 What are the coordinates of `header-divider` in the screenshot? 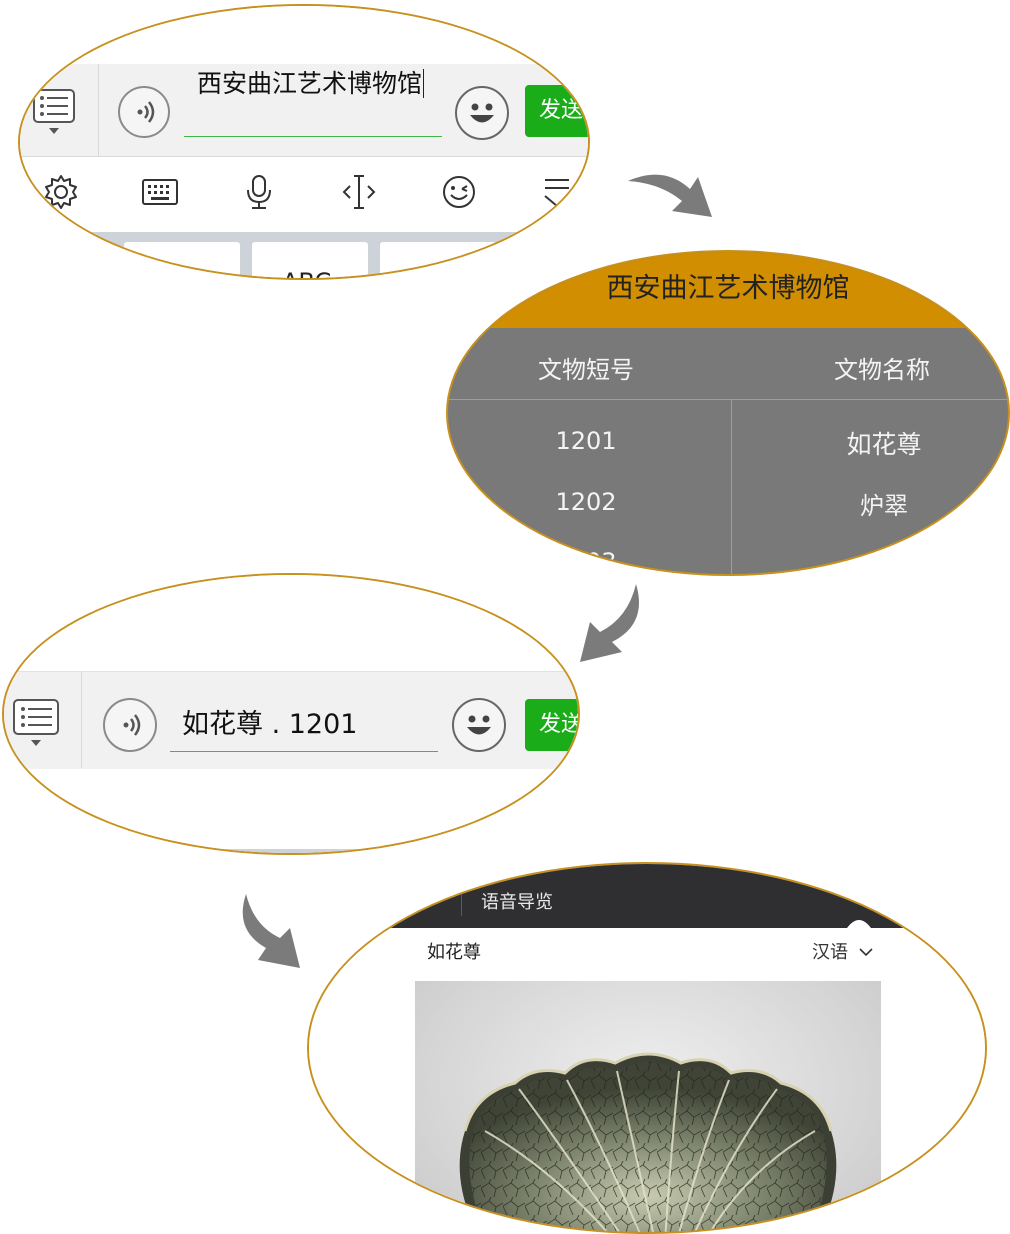 It's located at (728, 399).